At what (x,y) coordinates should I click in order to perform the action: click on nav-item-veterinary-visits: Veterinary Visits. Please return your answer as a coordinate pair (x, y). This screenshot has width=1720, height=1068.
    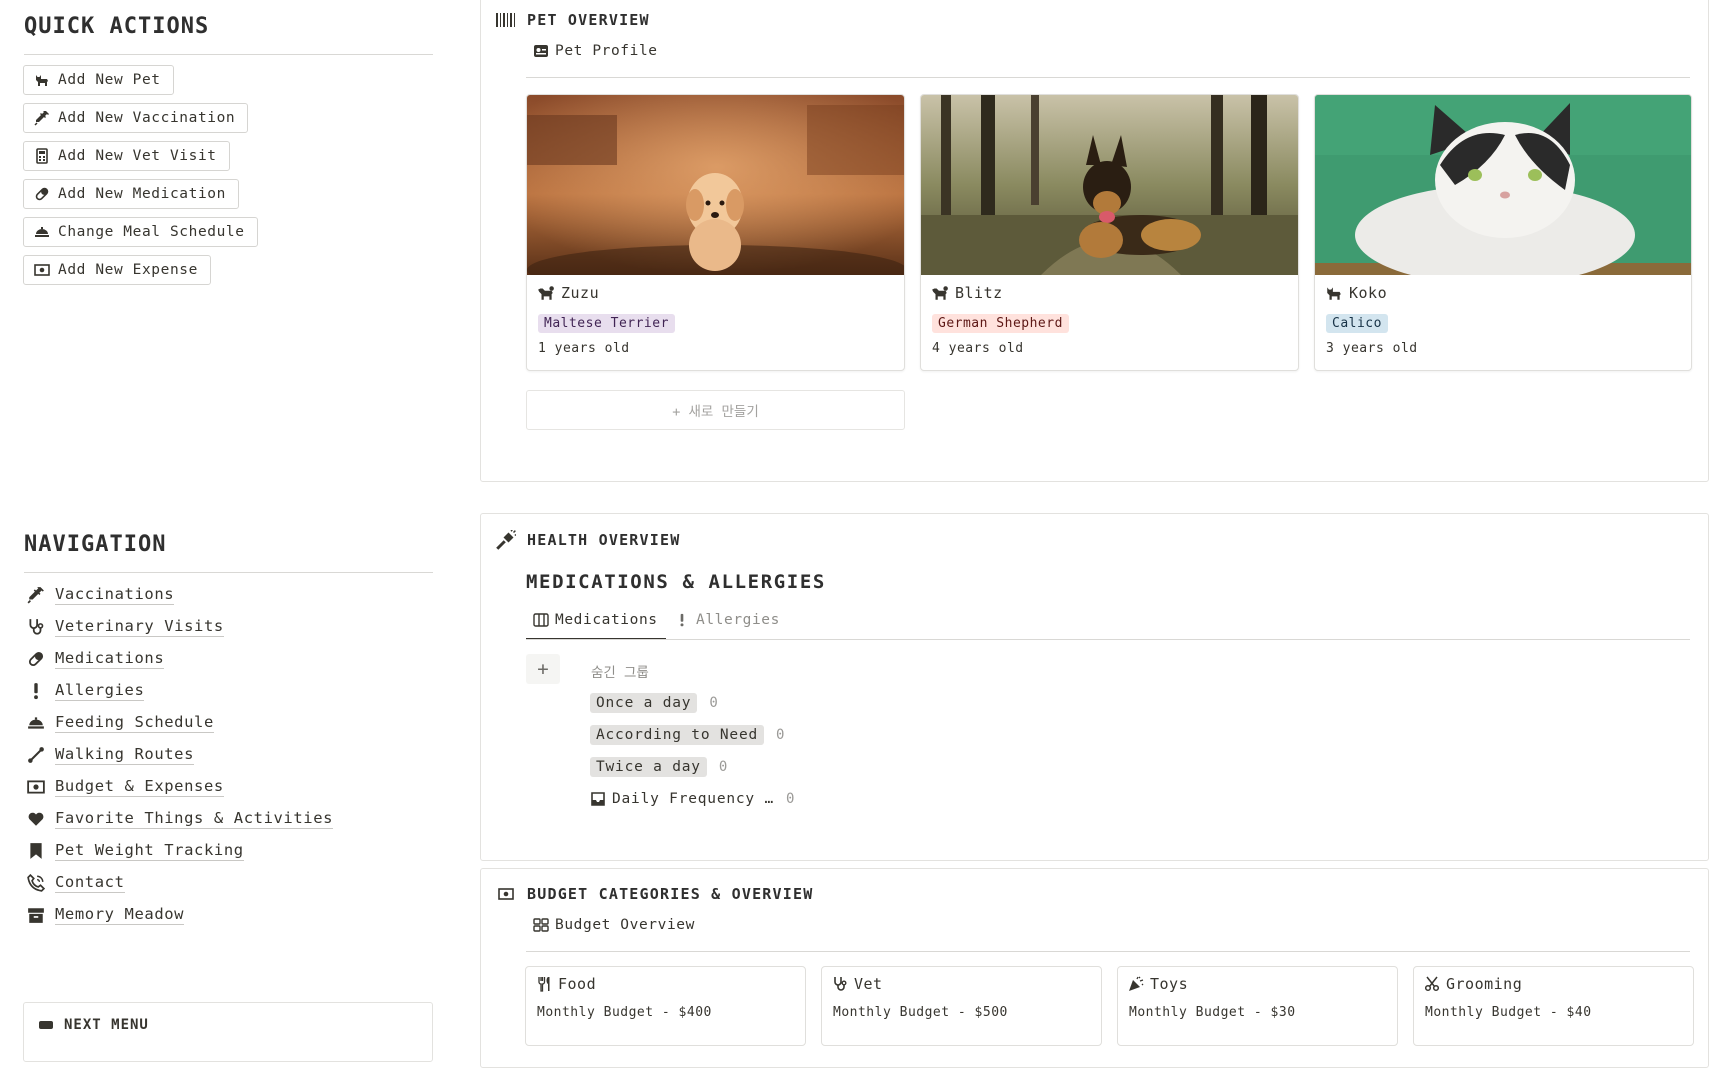
    Looking at the image, I should click on (125, 627).